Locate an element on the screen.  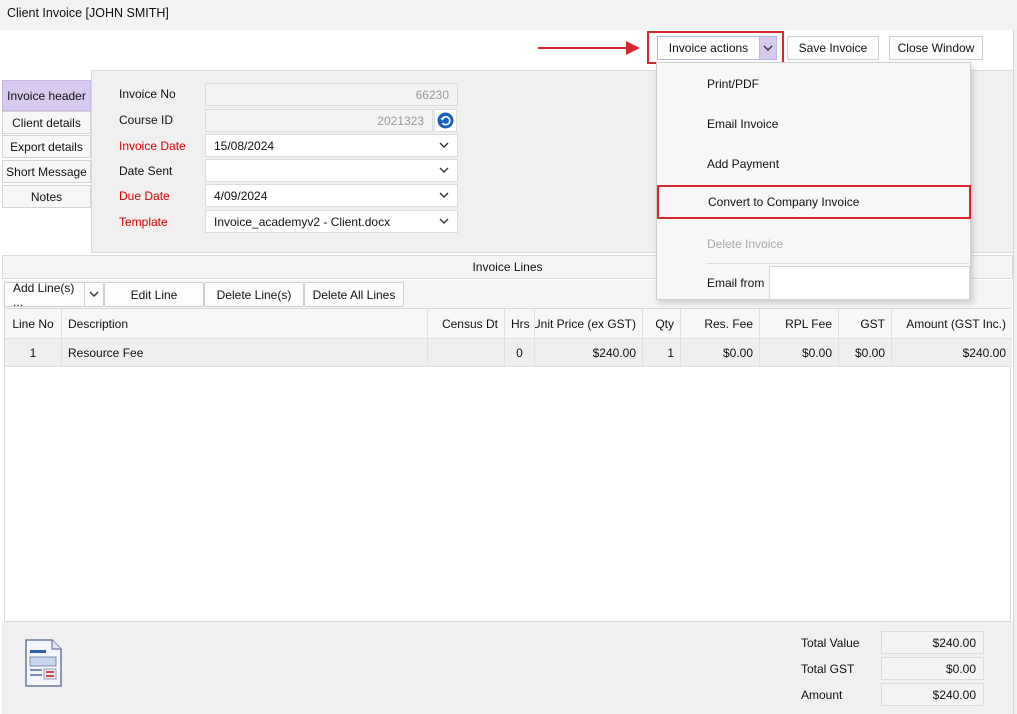
column-header-unit-price: Unit Price (ex GST) is located at coordinates (589, 323).